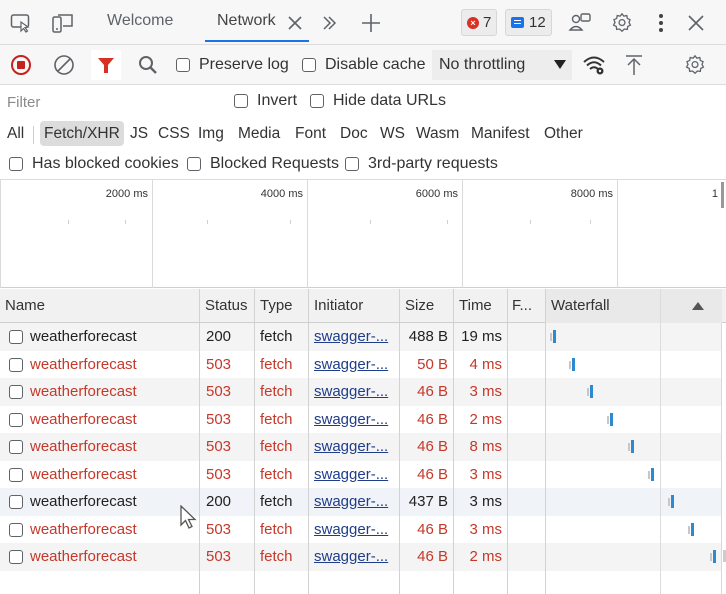  Describe the element at coordinates (364, 65) in the screenshot. I see `disable-cache-checkbox: Disable cache` at that location.